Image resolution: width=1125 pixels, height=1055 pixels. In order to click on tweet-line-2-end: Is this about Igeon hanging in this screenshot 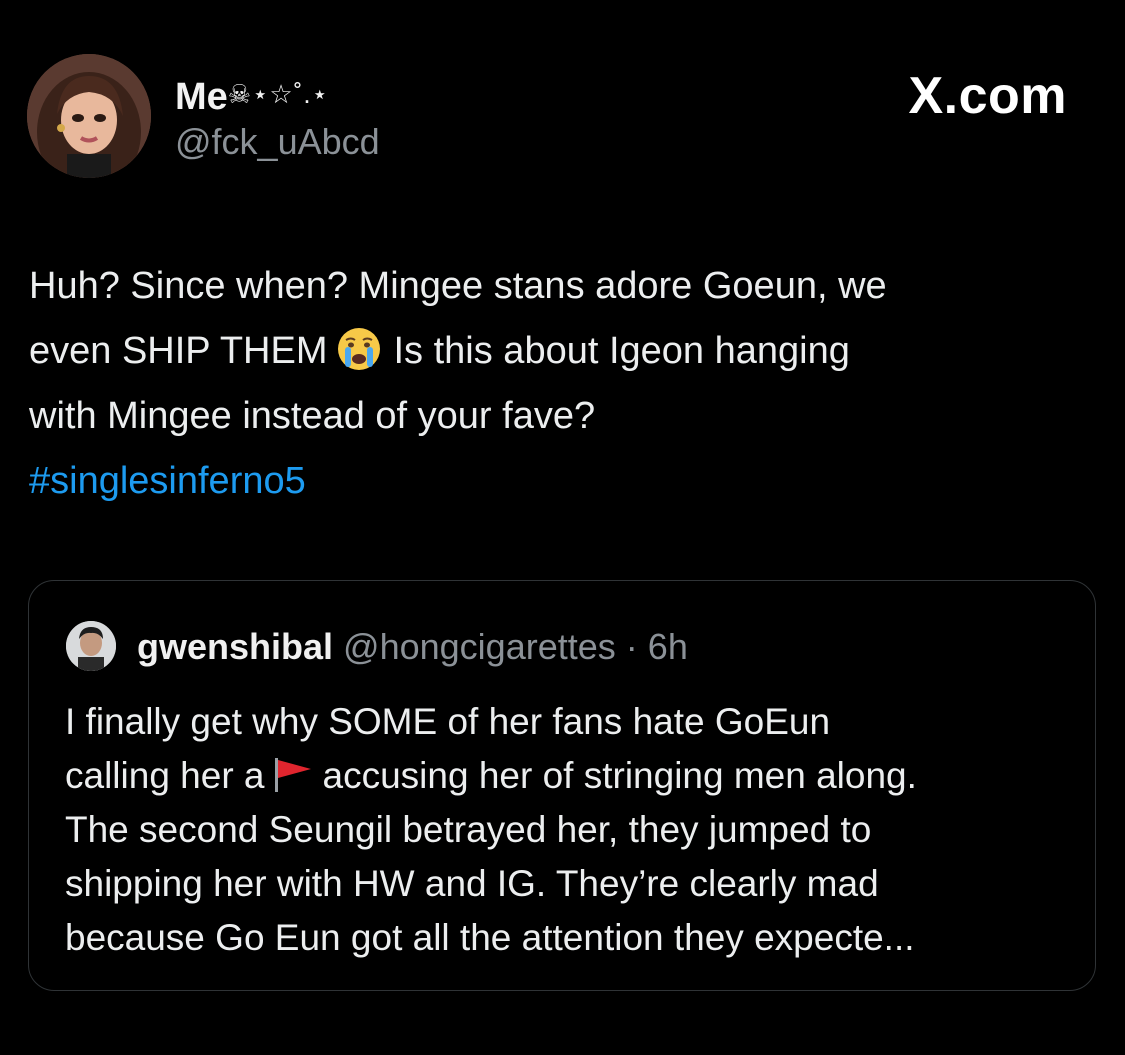, I will do `click(621, 351)`.